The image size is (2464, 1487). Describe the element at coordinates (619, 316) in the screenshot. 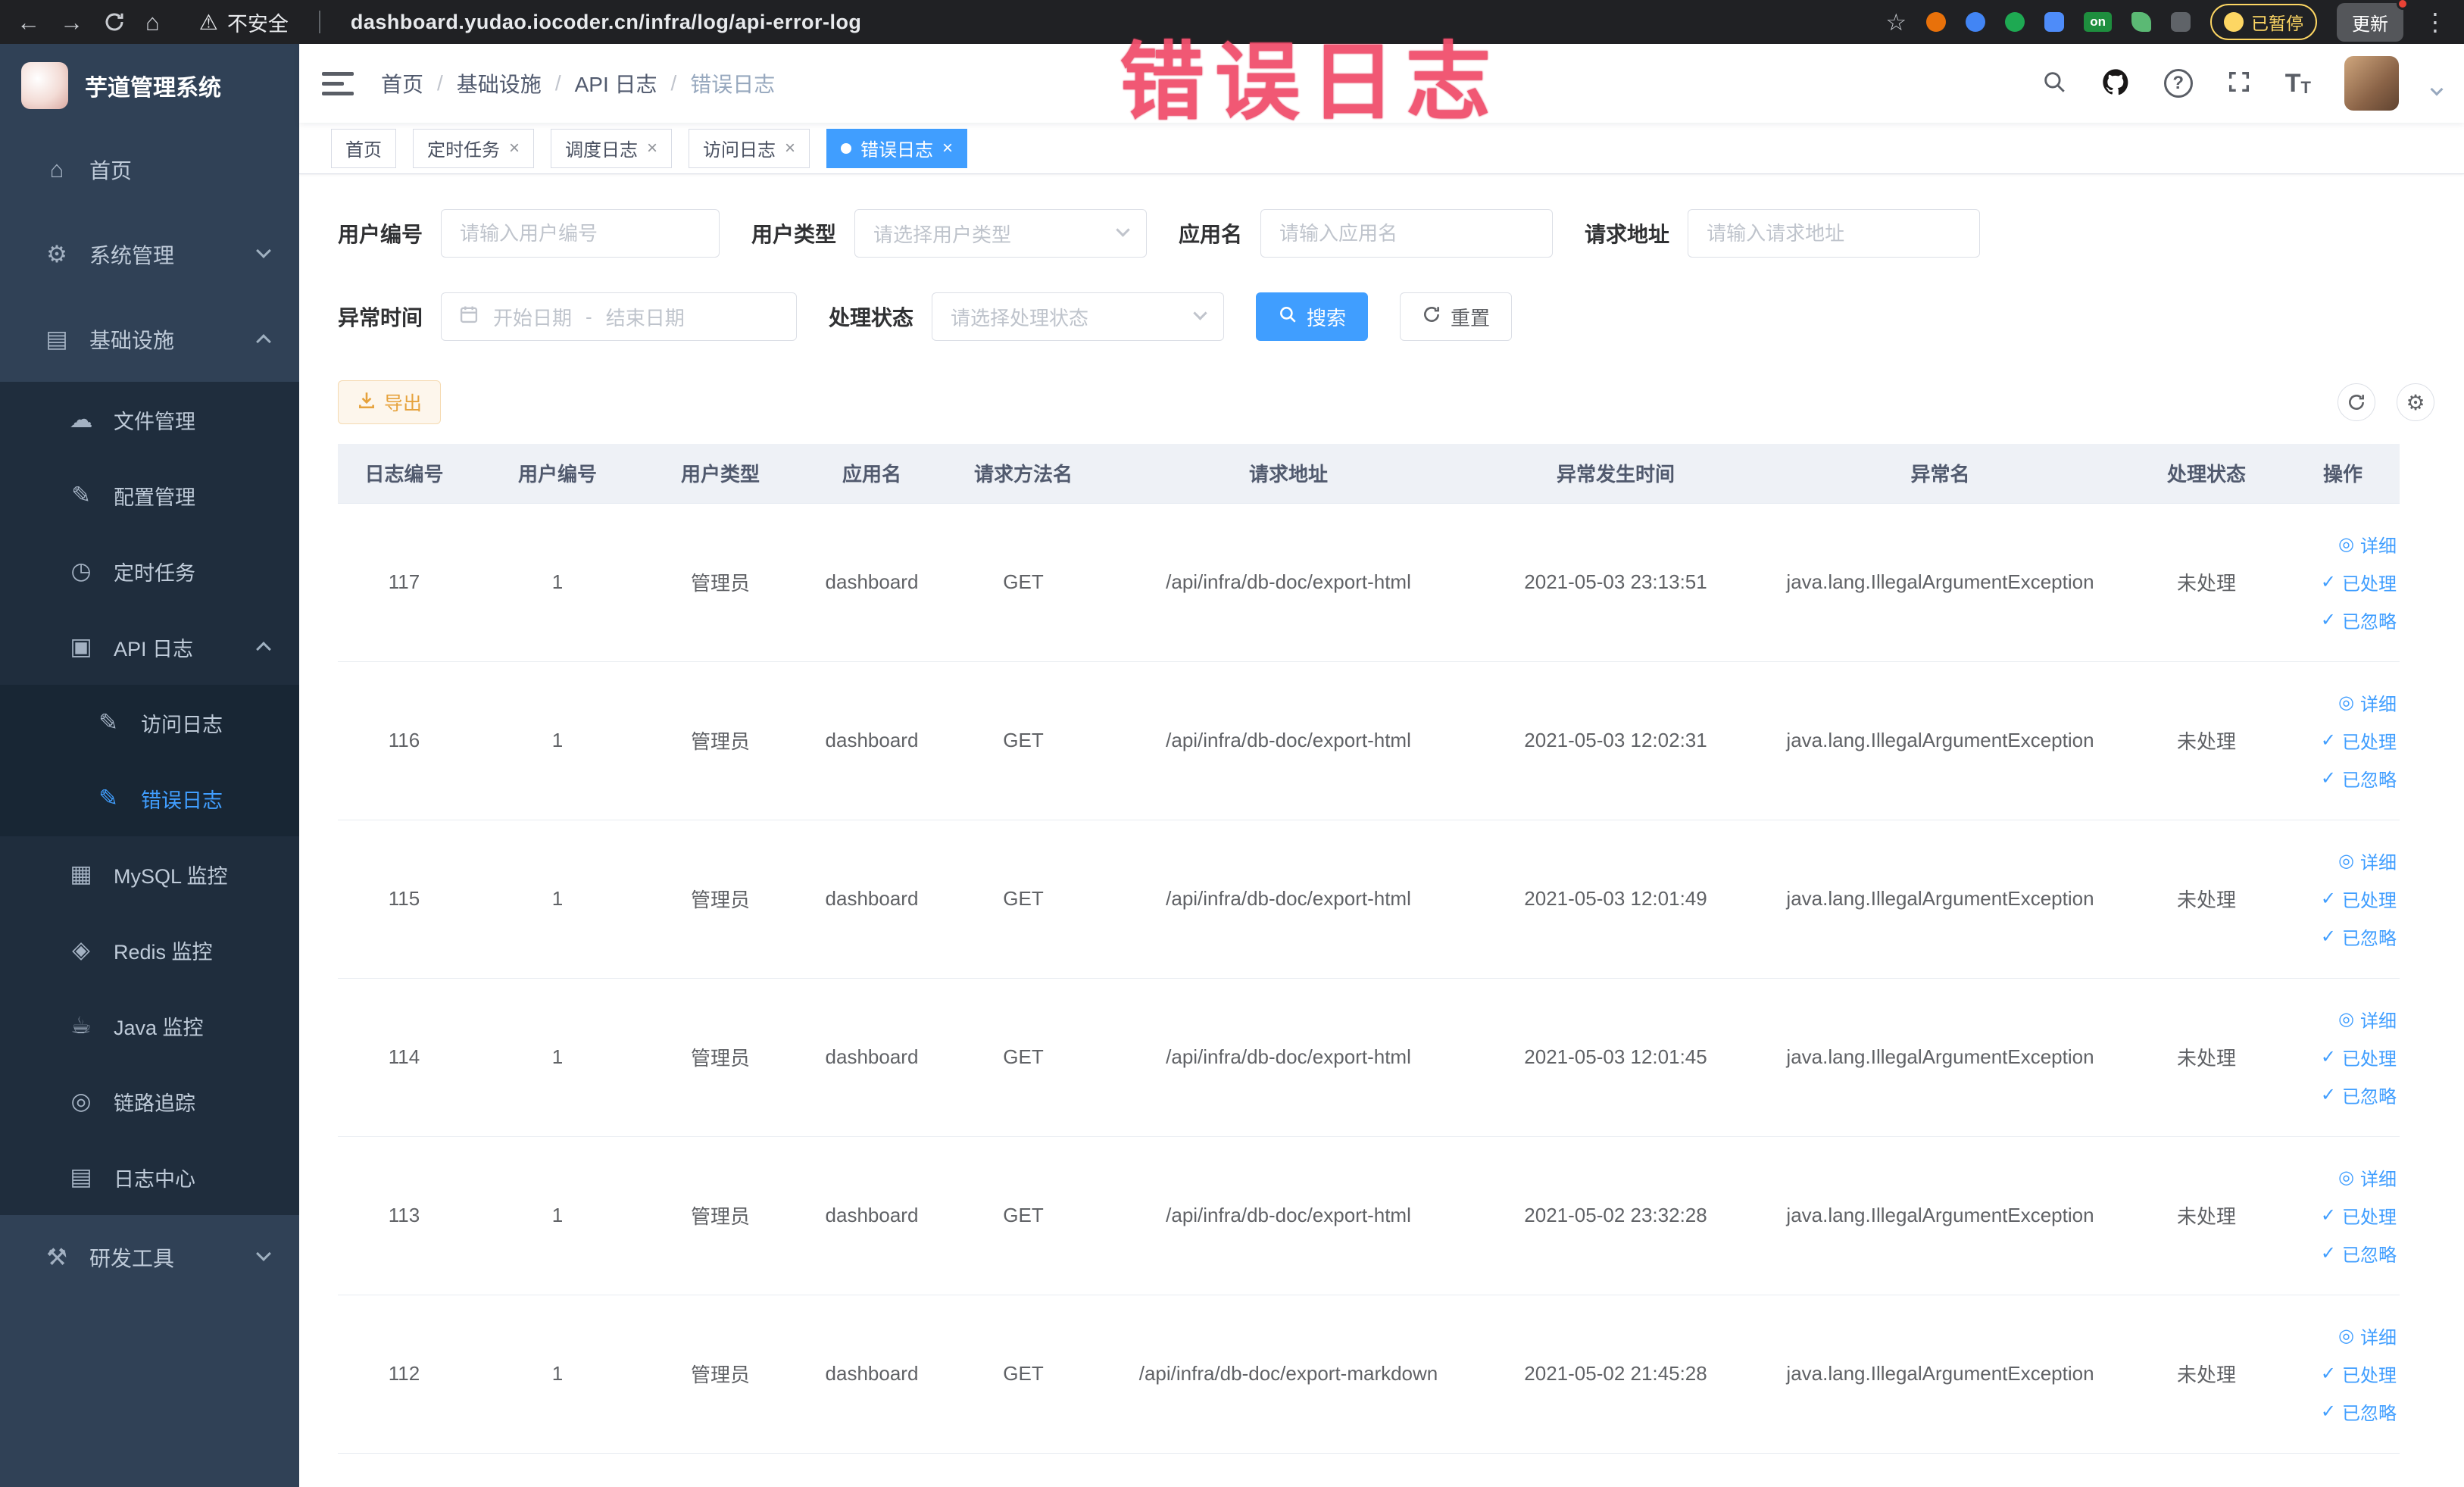

I see `date-range-picker: 开始日期 - 结束日期` at that location.